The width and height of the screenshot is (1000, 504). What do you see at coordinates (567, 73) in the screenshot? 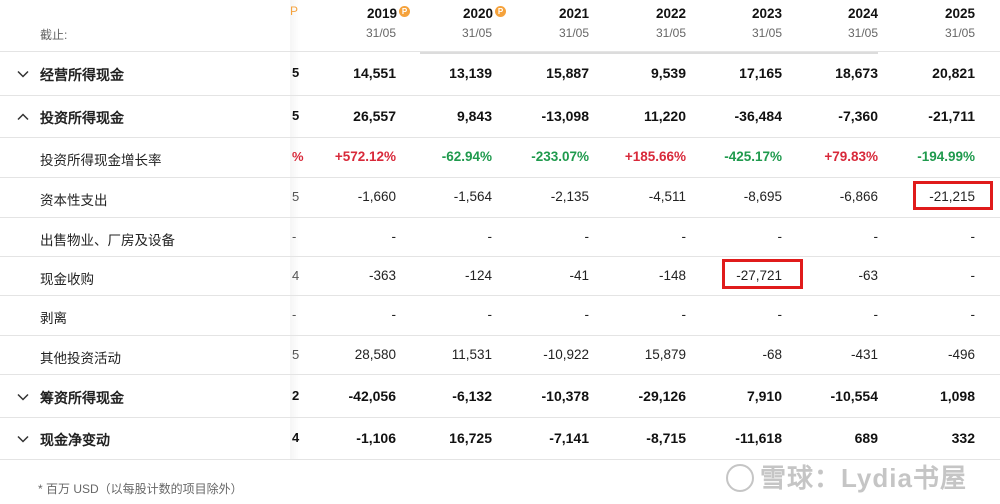
I see `table-cell: 15,887` at bounding box center [567, 73].